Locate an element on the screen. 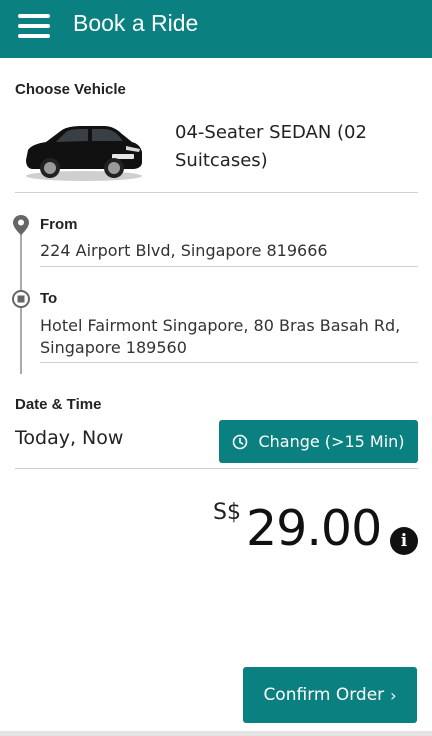  car-image is located at coordinates (83, 150).